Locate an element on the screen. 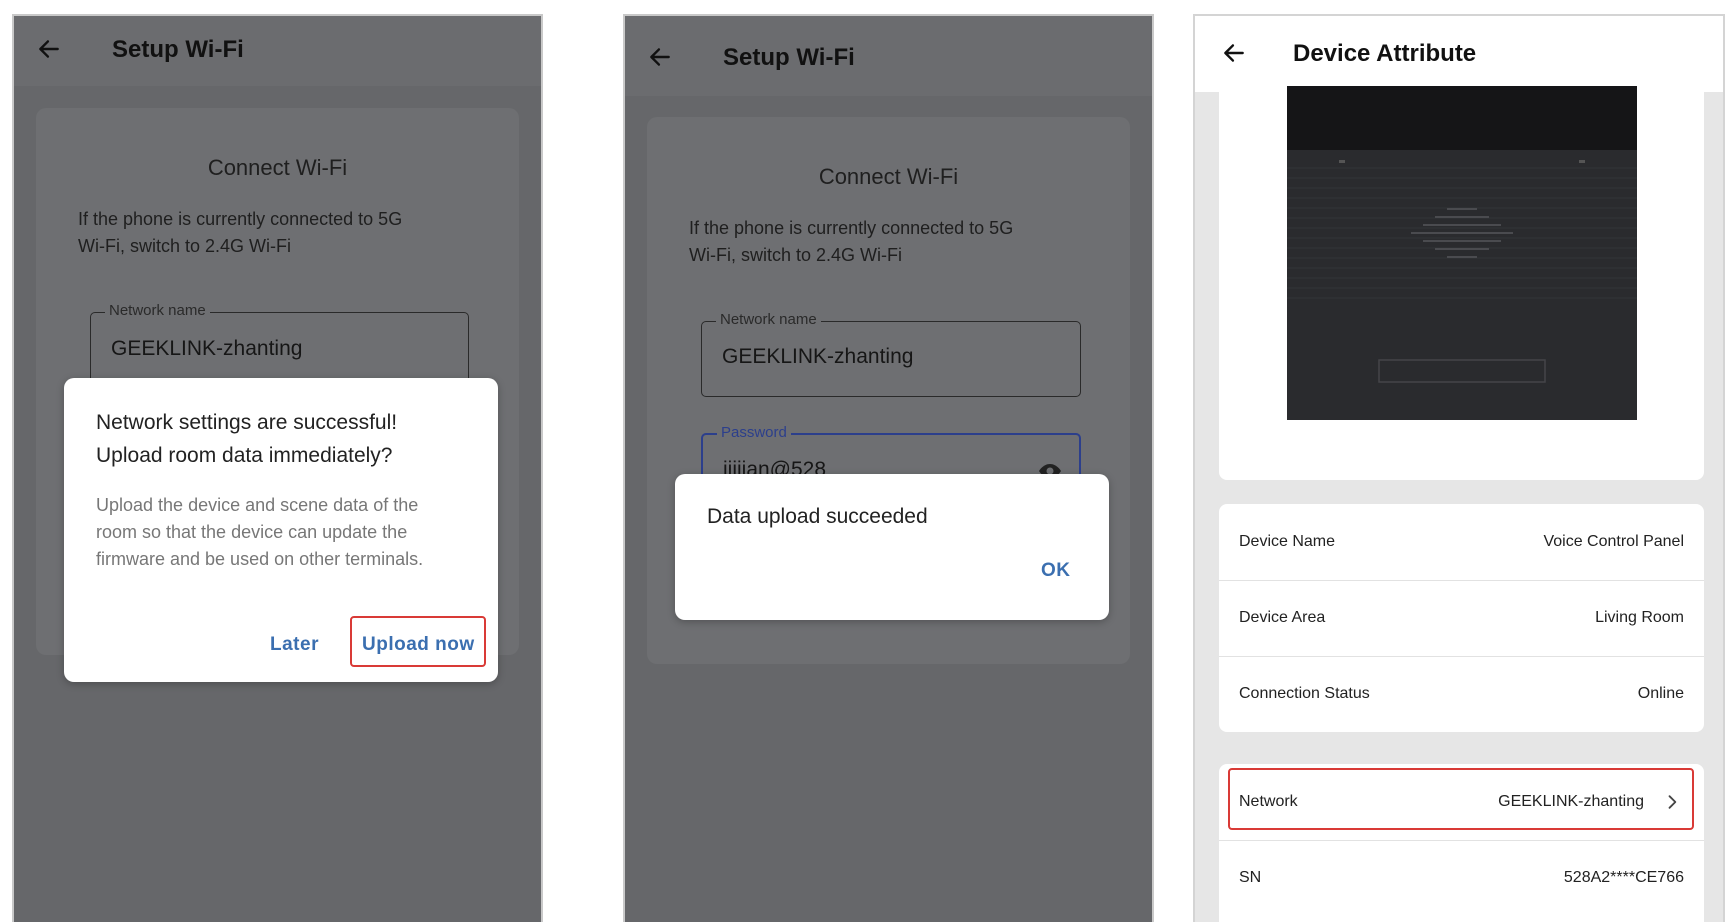  connection-status-row: Connection Status Online is located at coordinates (1461, 694).